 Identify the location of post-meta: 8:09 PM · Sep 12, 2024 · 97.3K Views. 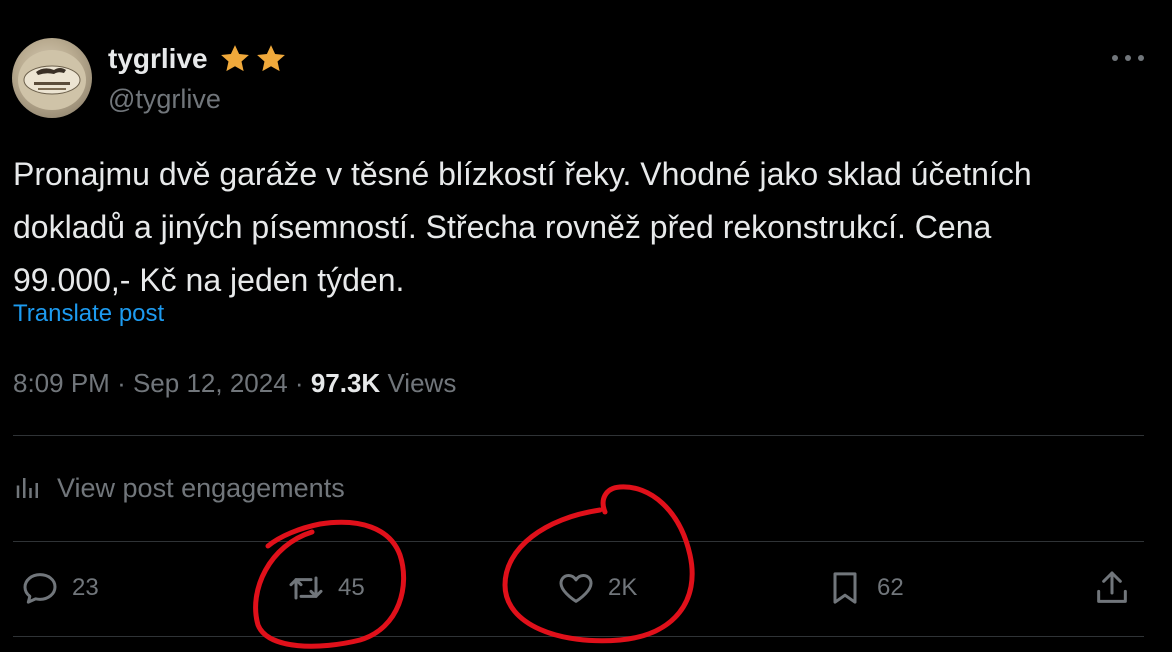
(234, 383).